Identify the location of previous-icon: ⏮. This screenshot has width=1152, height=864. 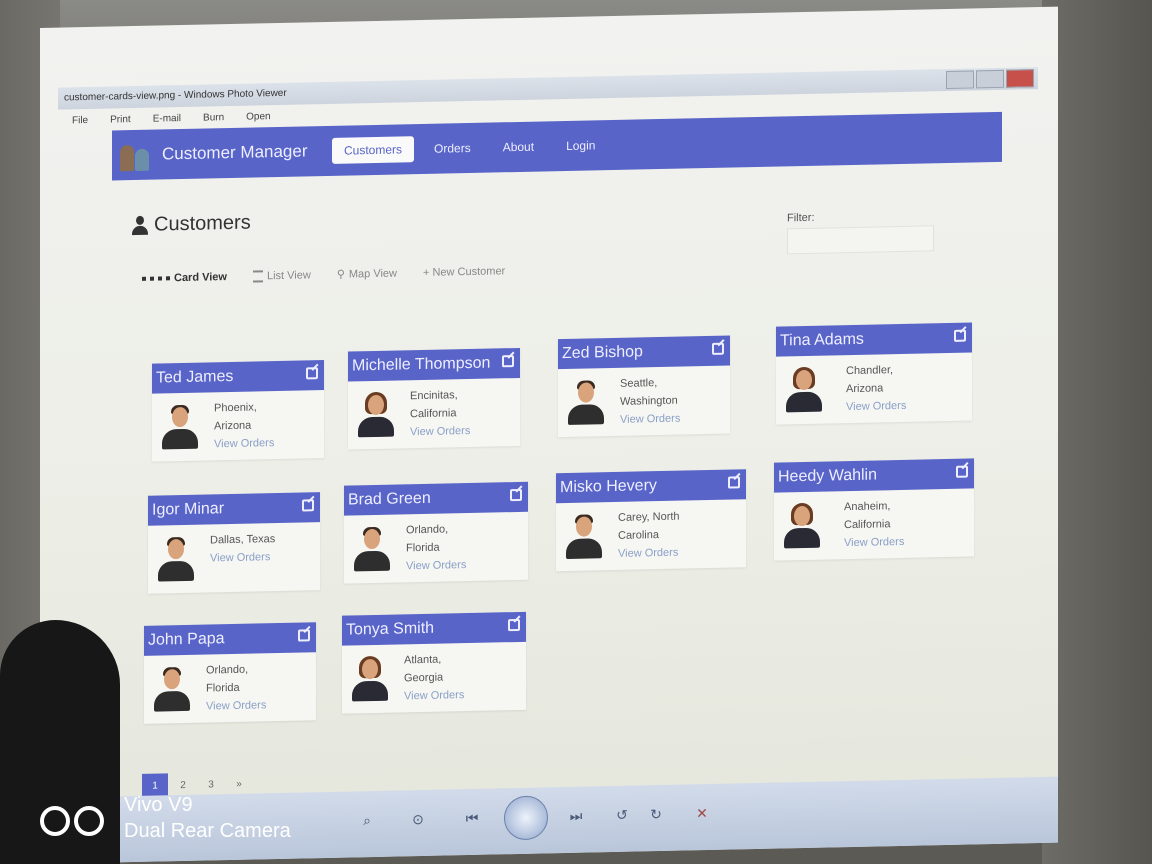
(472, 818).